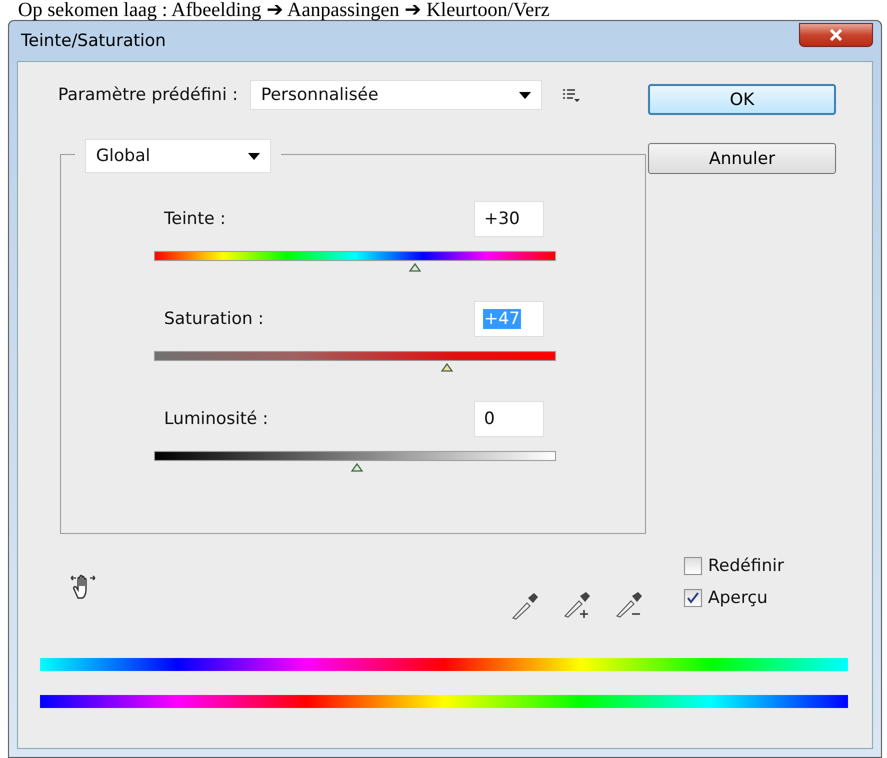 The image size is (887, 758). I want to click on slider-label: Teinte :, so click(195, 219).